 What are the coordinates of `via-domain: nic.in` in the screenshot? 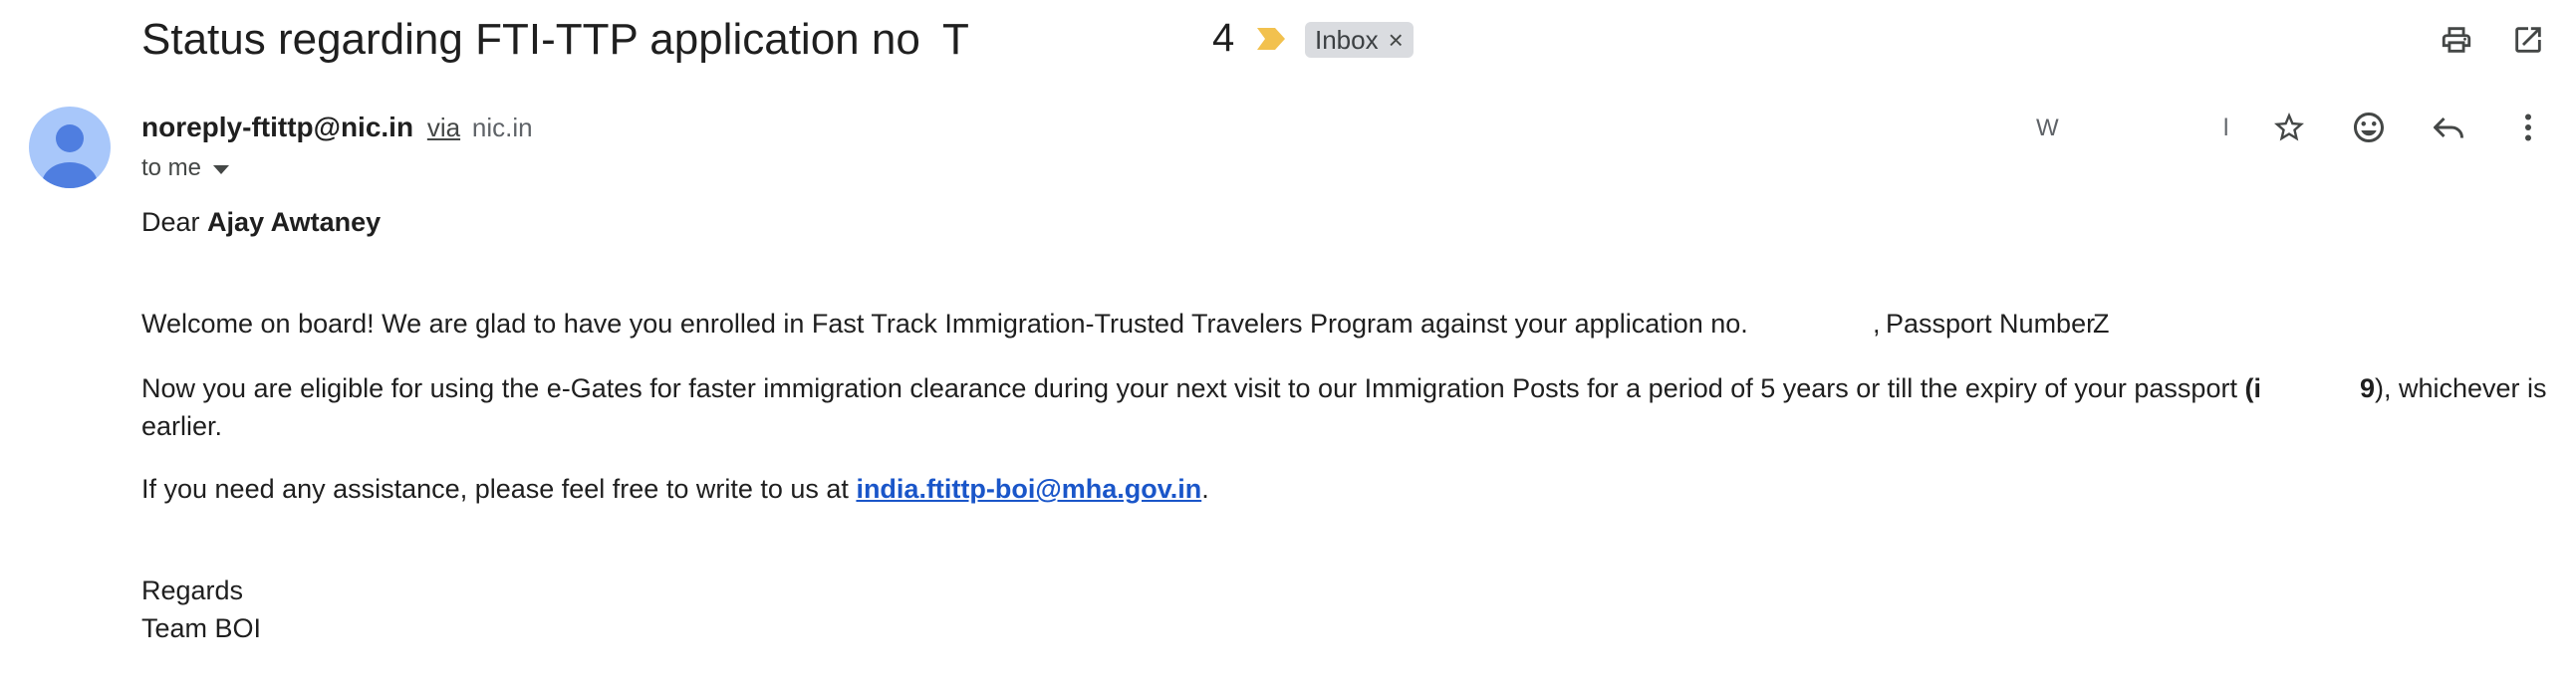 It's located at (502, 127).